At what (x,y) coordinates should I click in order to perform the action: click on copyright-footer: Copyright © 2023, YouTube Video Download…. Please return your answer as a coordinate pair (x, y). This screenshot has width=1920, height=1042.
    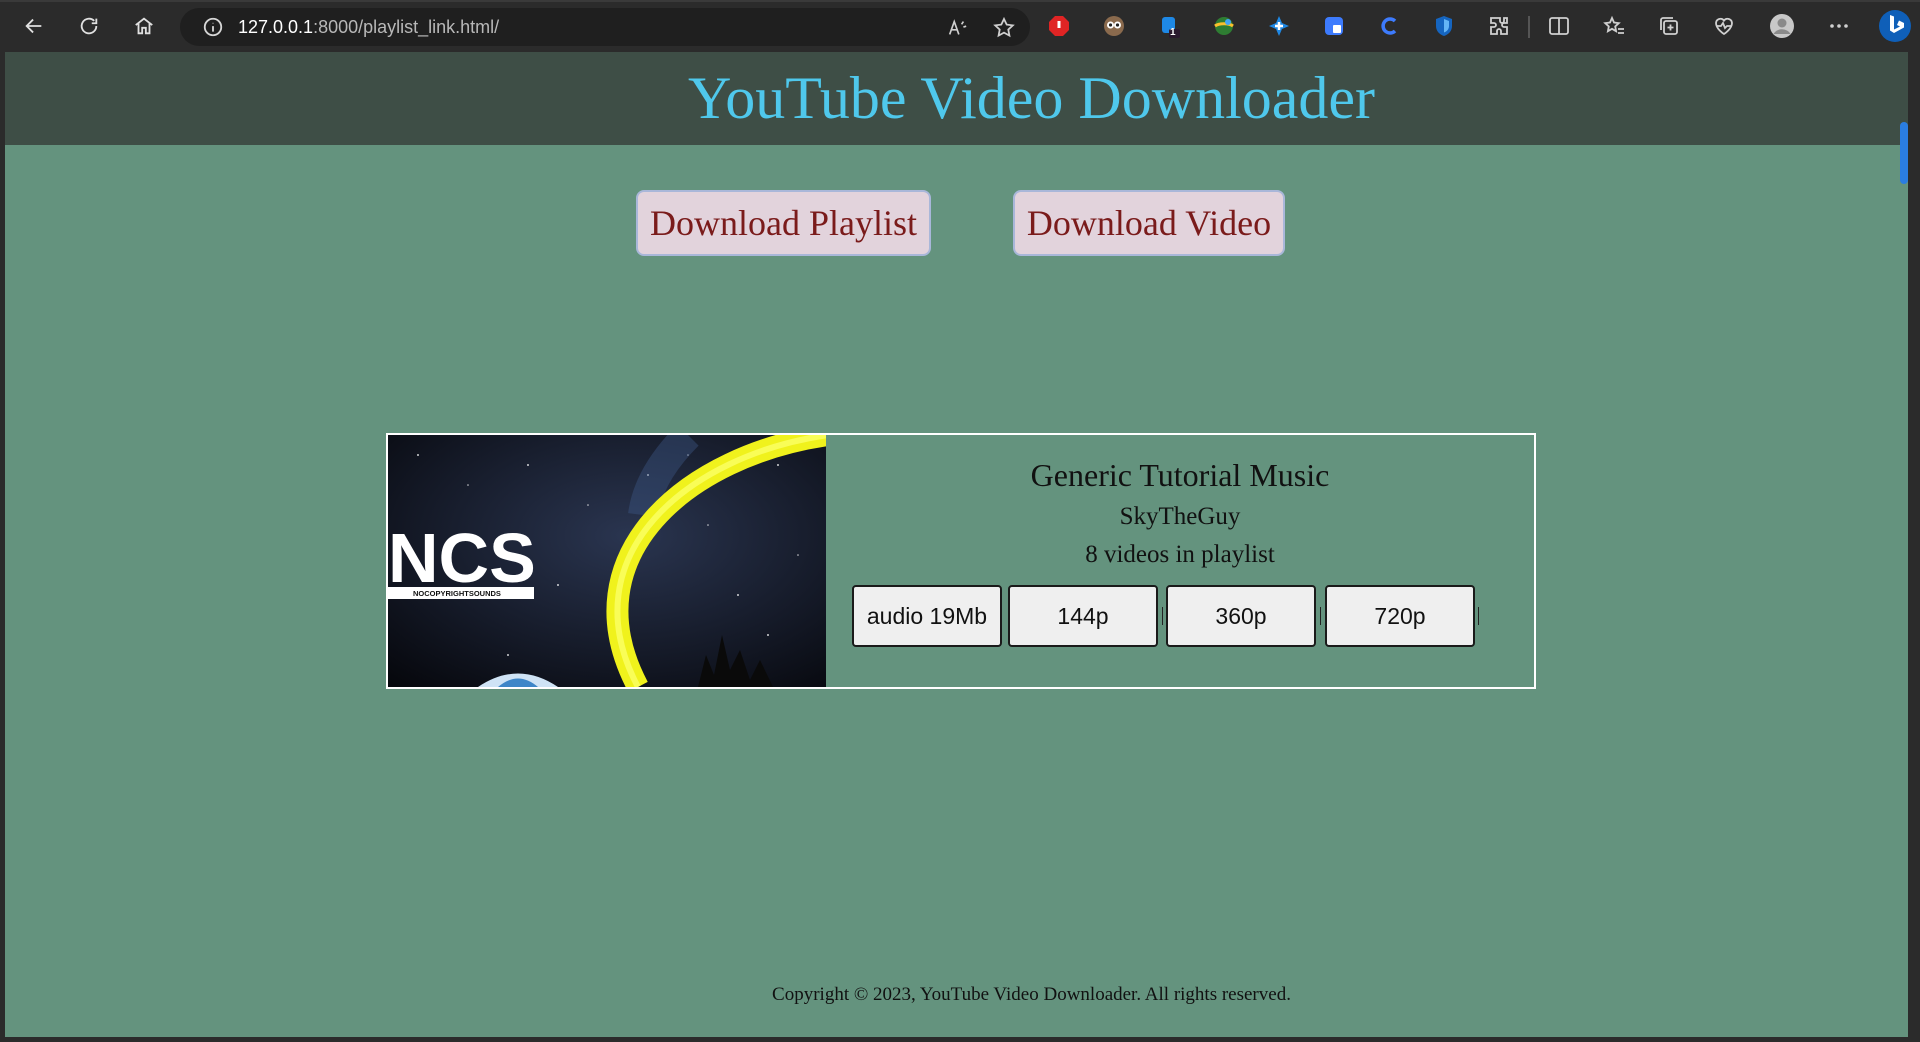
    Looking at the image, I should click on (1031, 994).